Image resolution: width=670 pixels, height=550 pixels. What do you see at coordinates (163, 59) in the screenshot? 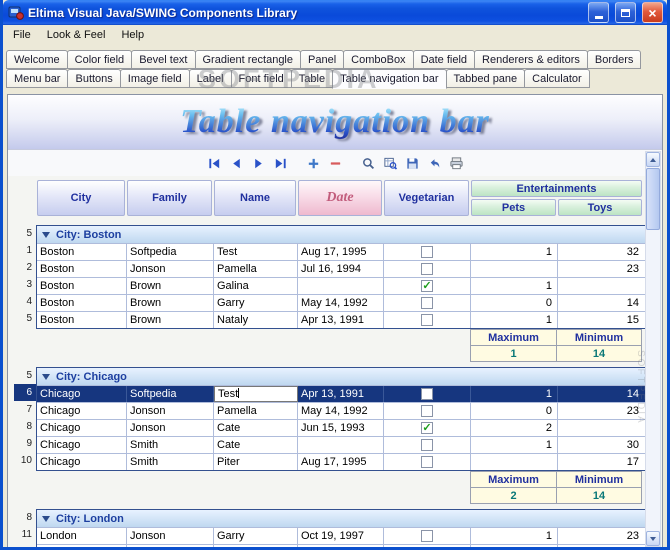
I see `tab-bevel-text: Bevel text` at bounding box center [163, 59].